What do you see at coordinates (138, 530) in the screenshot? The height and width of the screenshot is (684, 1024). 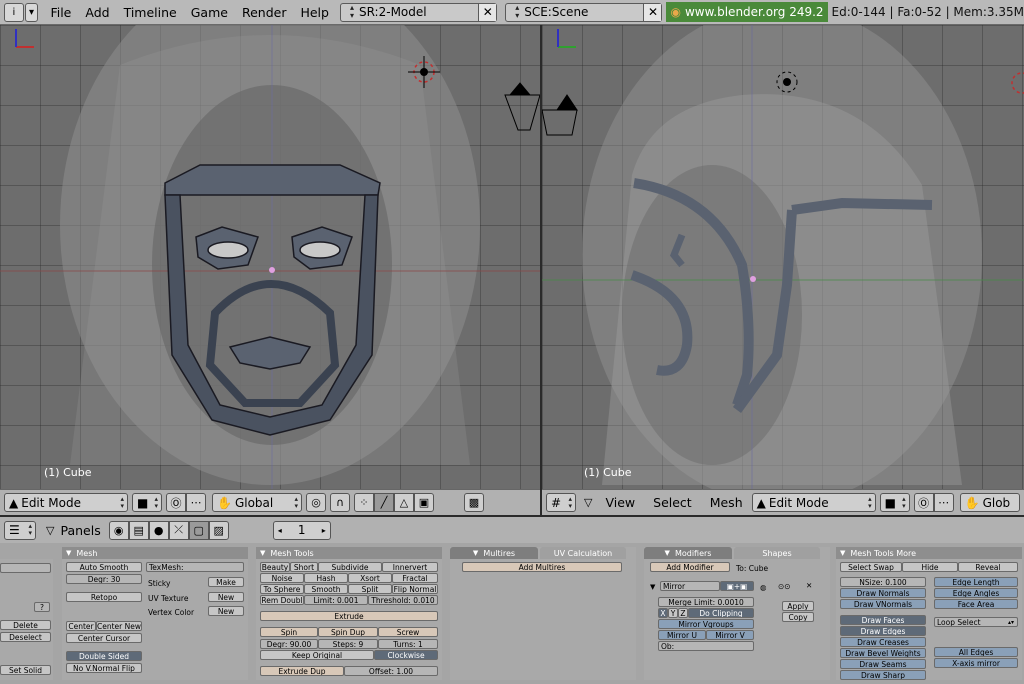 I see `script-context-icon: ▤` at bounding box center [138, 530].